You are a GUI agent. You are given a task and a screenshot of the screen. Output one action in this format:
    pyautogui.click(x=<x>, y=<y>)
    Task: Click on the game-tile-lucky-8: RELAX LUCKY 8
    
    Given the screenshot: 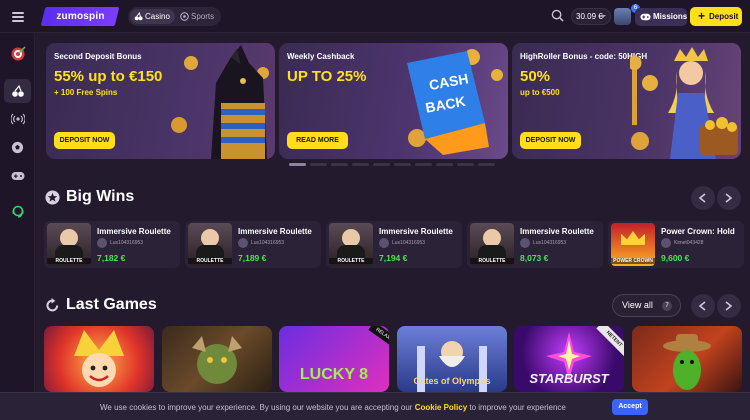 What is the action you would take?
    pyautogui.click(x=334, y=359)
    